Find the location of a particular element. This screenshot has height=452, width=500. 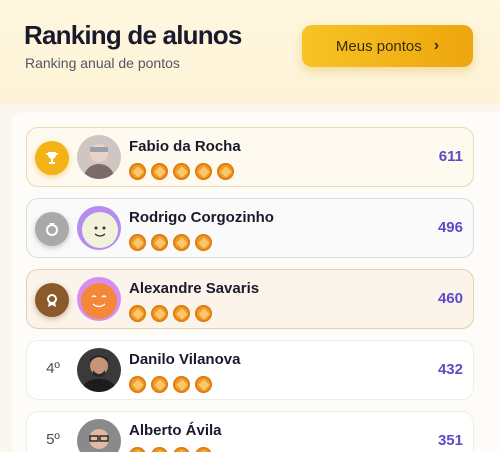

rank-position: 4º is located at coordinates (53, 368).